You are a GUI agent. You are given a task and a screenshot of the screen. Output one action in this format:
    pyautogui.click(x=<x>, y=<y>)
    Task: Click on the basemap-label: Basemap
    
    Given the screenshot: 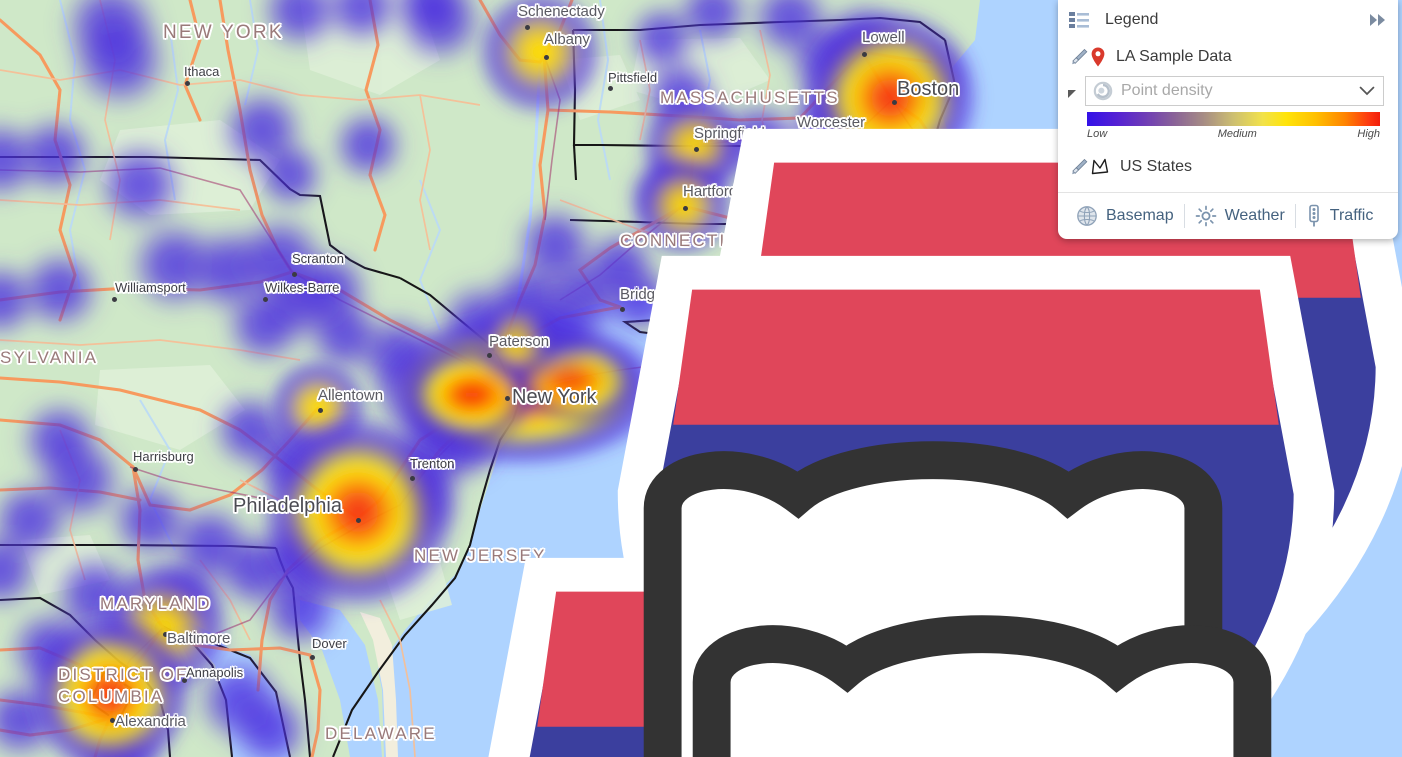 What is the action you would take?
    pyautogui.click(x=1140, y=215)
    